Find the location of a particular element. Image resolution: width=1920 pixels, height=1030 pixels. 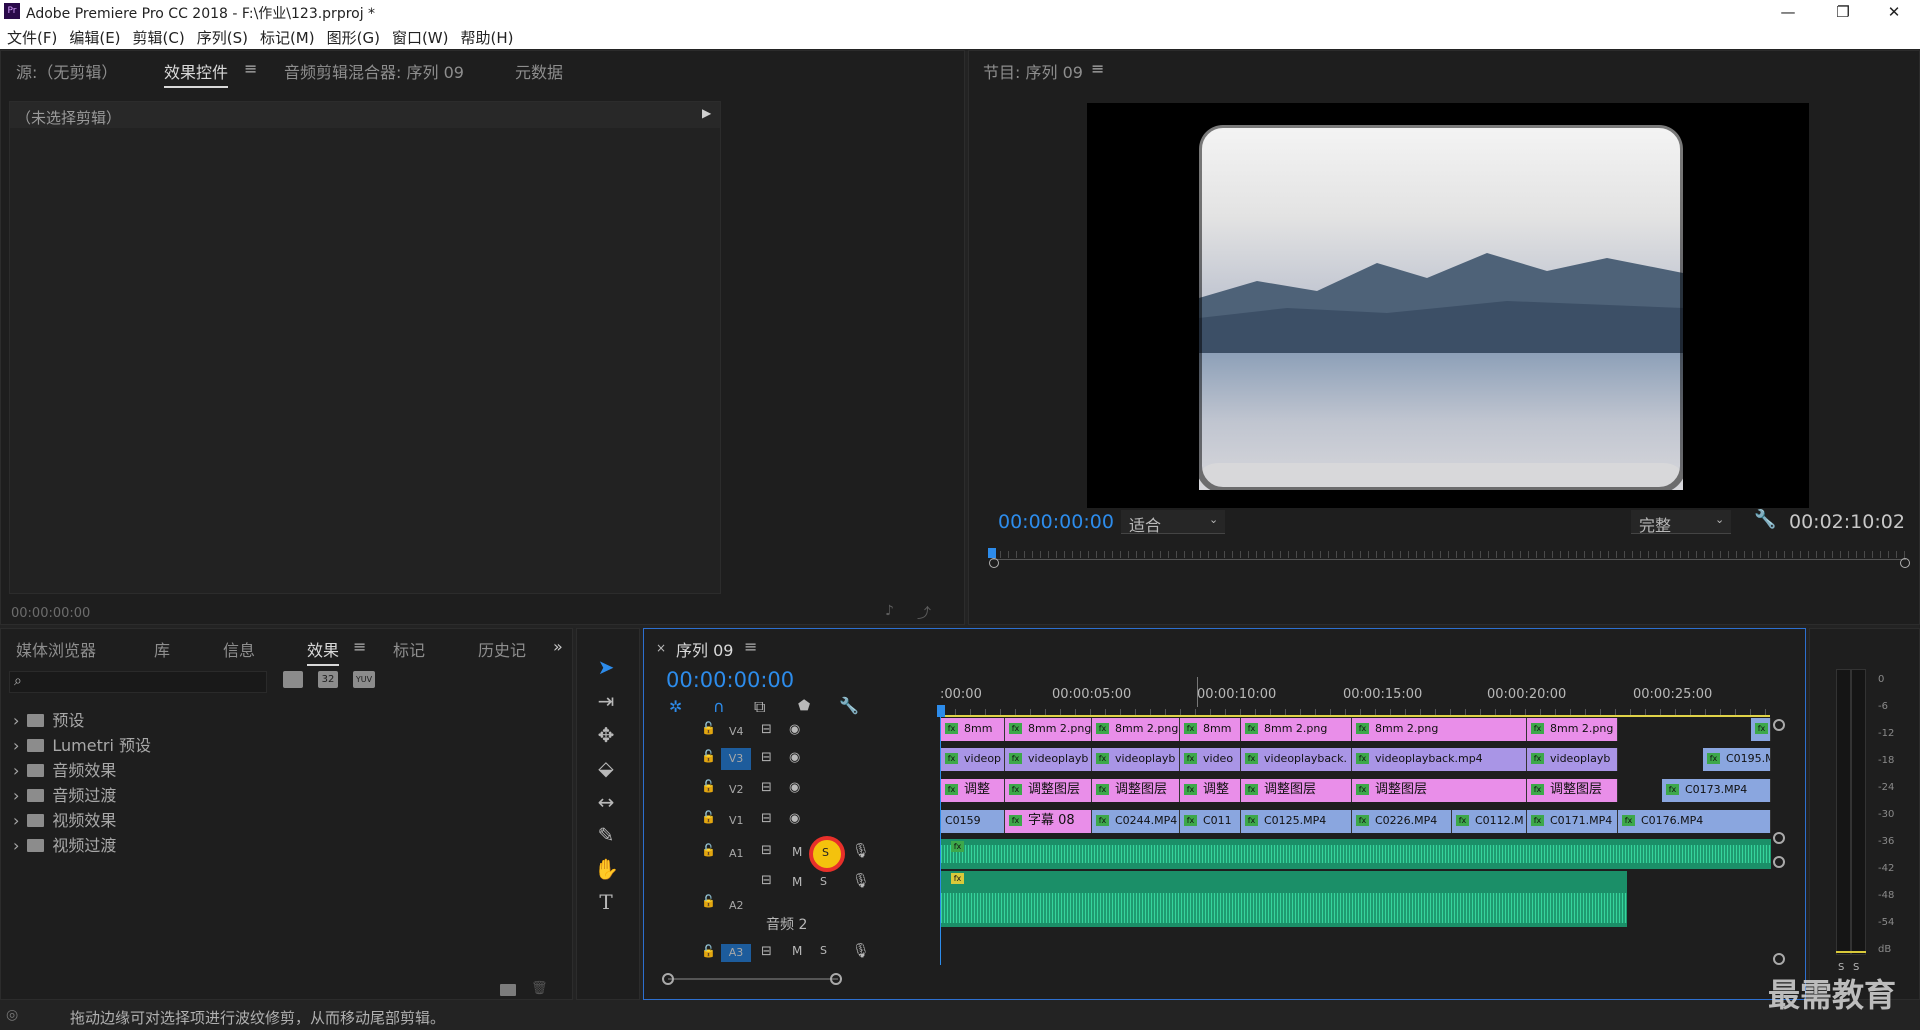

restore-button: ❐ is located at coordinates (1843, 12).